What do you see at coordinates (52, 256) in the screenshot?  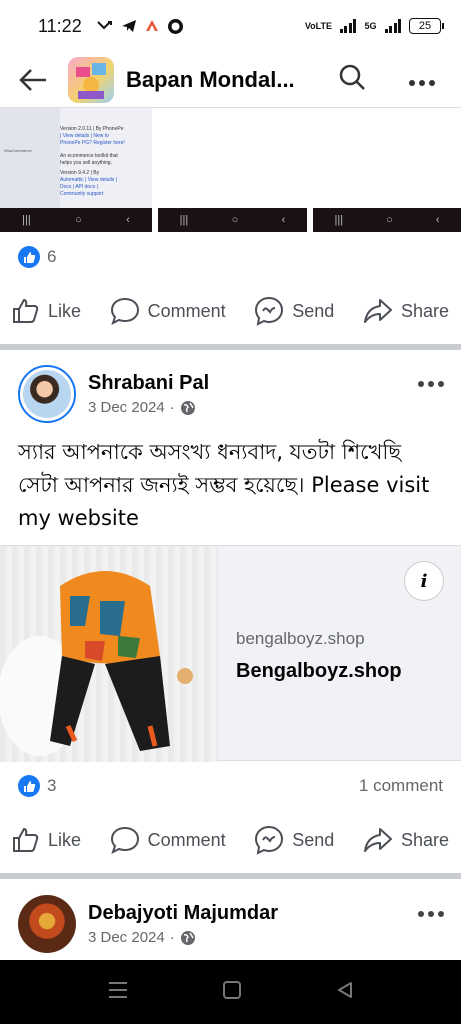 I see `reaction-count: 6` at bounding box center [52, 256].